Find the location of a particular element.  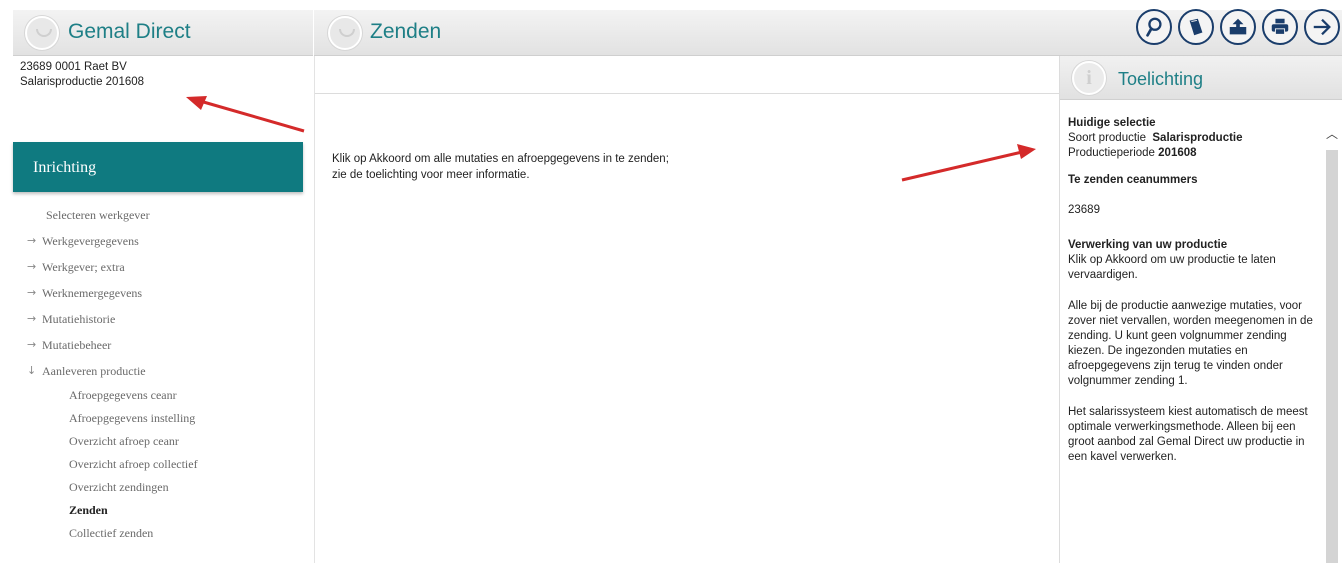

sub-item-afroepgegevens-ceanr: Afroepgegevens ceanr is located at coordinates (163, 395).